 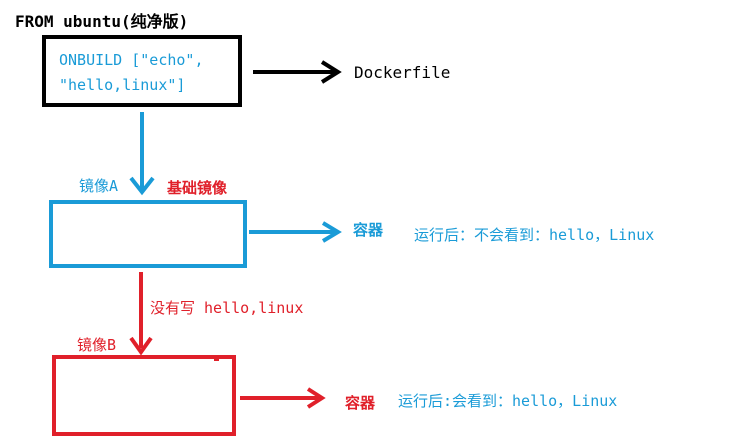 What do you see at coordinates (144, 395) in the screenshot?
I see `image-b-box` at bounding box center [144, 395].